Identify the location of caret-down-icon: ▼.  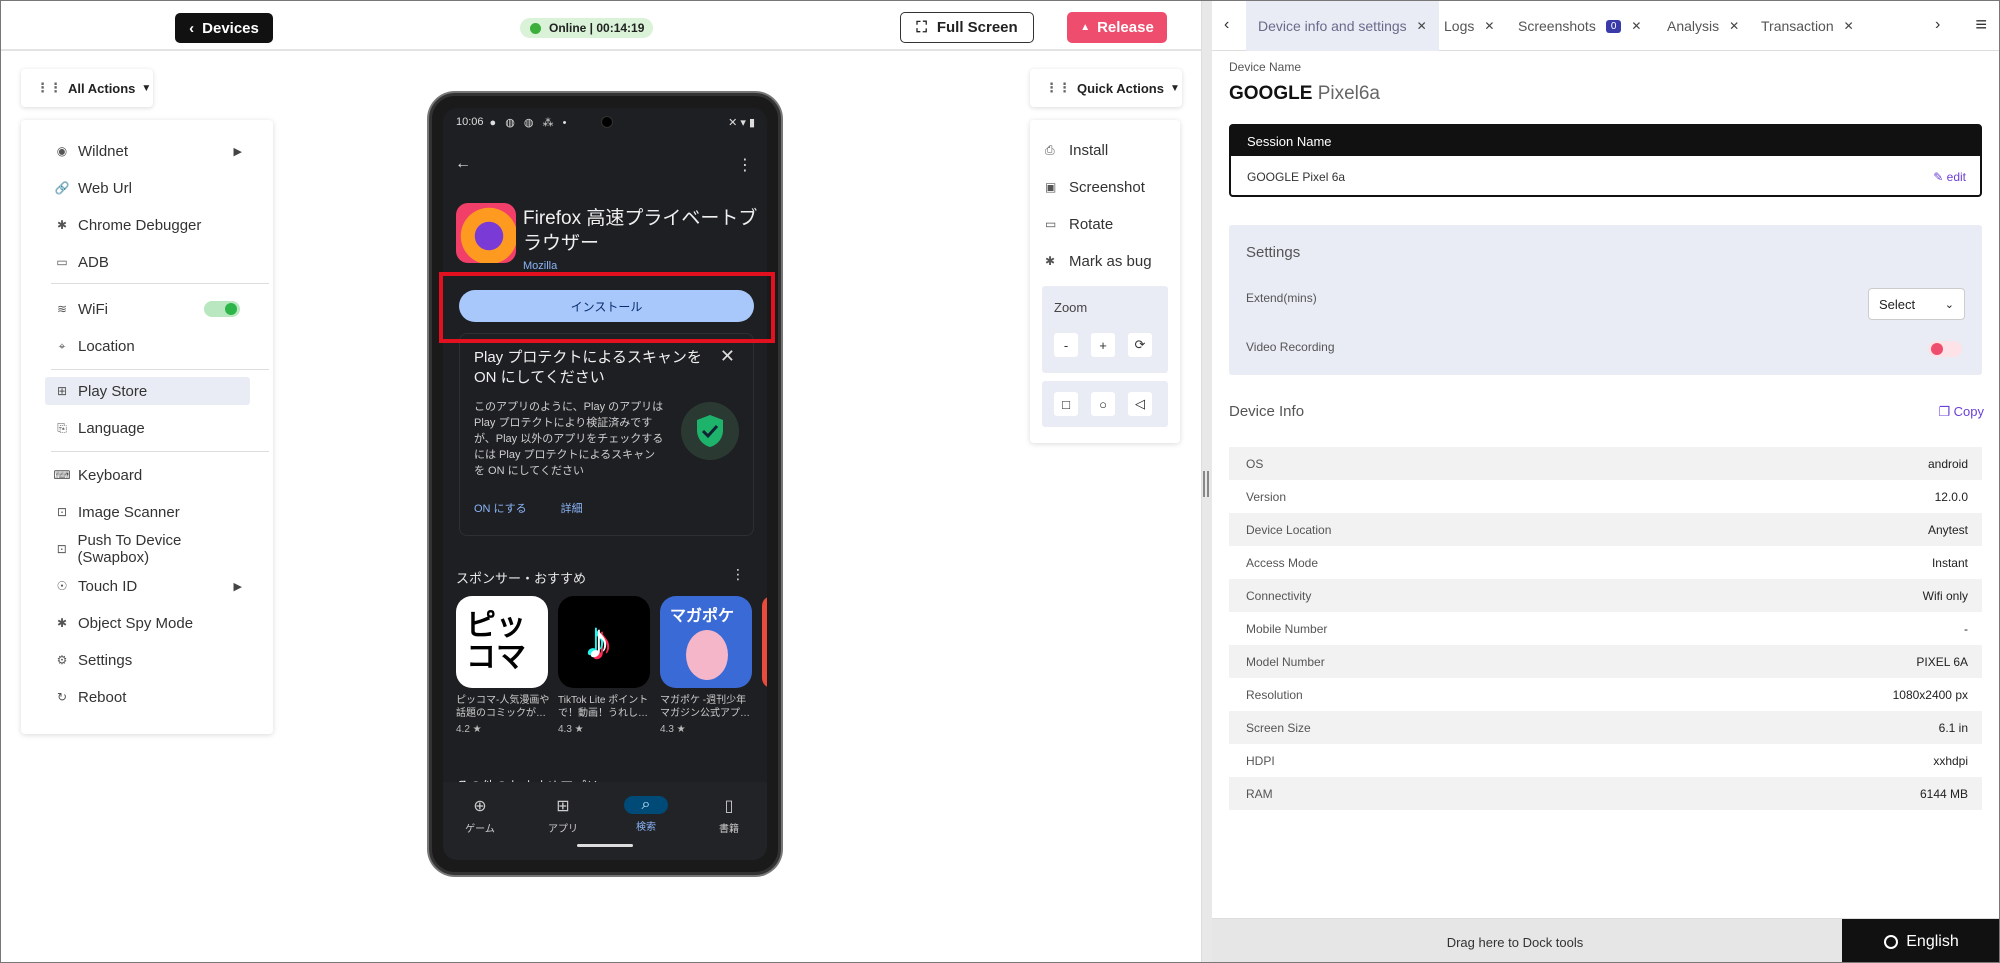
(146, 88).